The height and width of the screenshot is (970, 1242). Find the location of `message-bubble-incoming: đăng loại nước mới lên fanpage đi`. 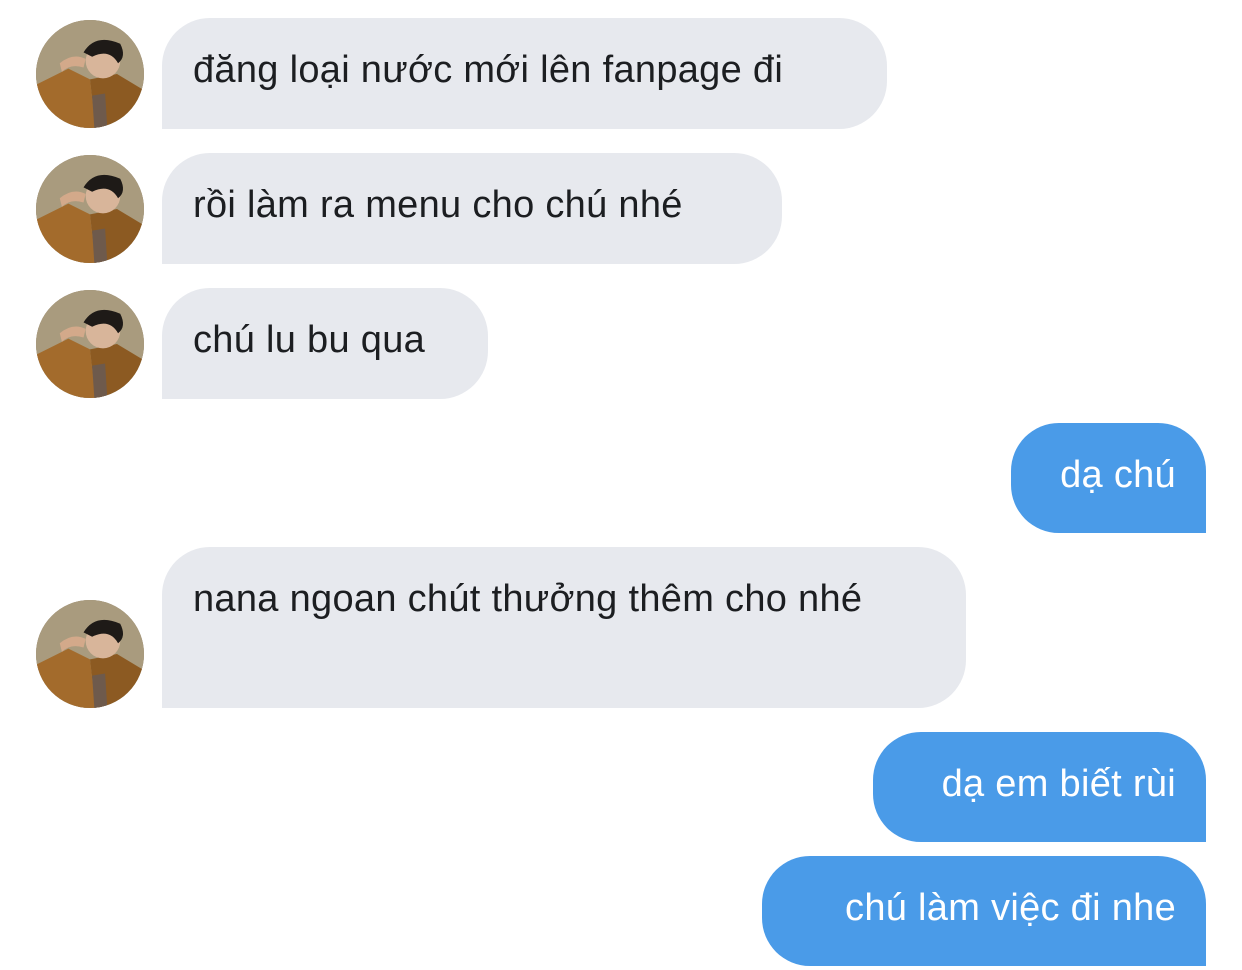

message-bubble-incoming: đăng loại nước mới lên fanpage đi is located at coordinates (524, 73).